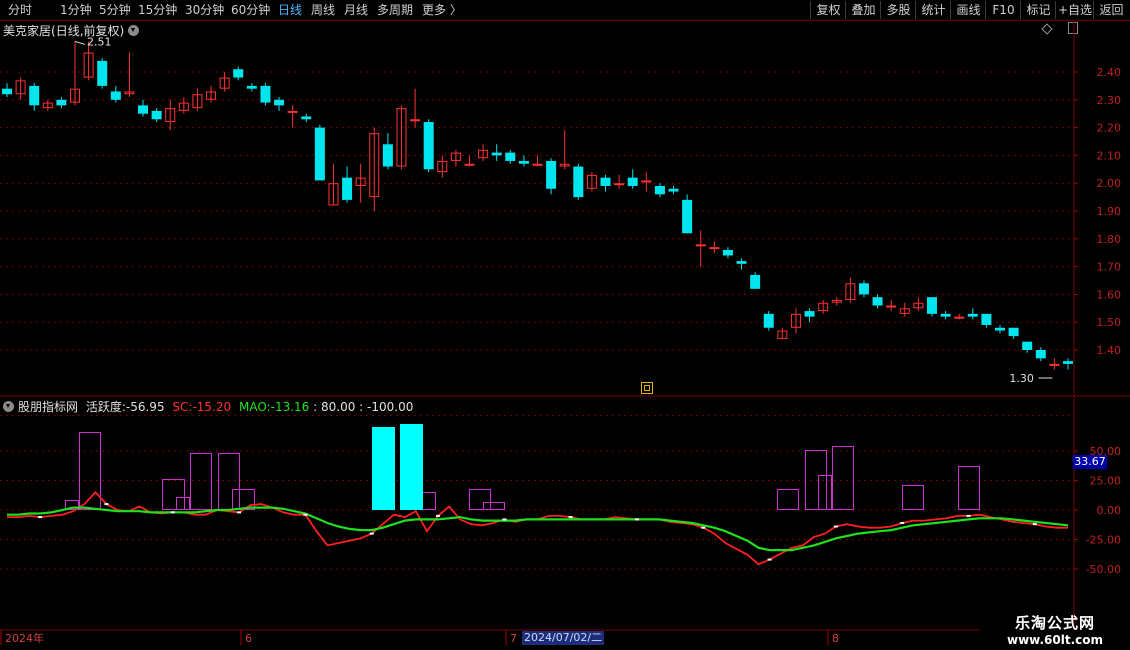  I want to click on price-tick-label: 2.30, so click(1109, 100).